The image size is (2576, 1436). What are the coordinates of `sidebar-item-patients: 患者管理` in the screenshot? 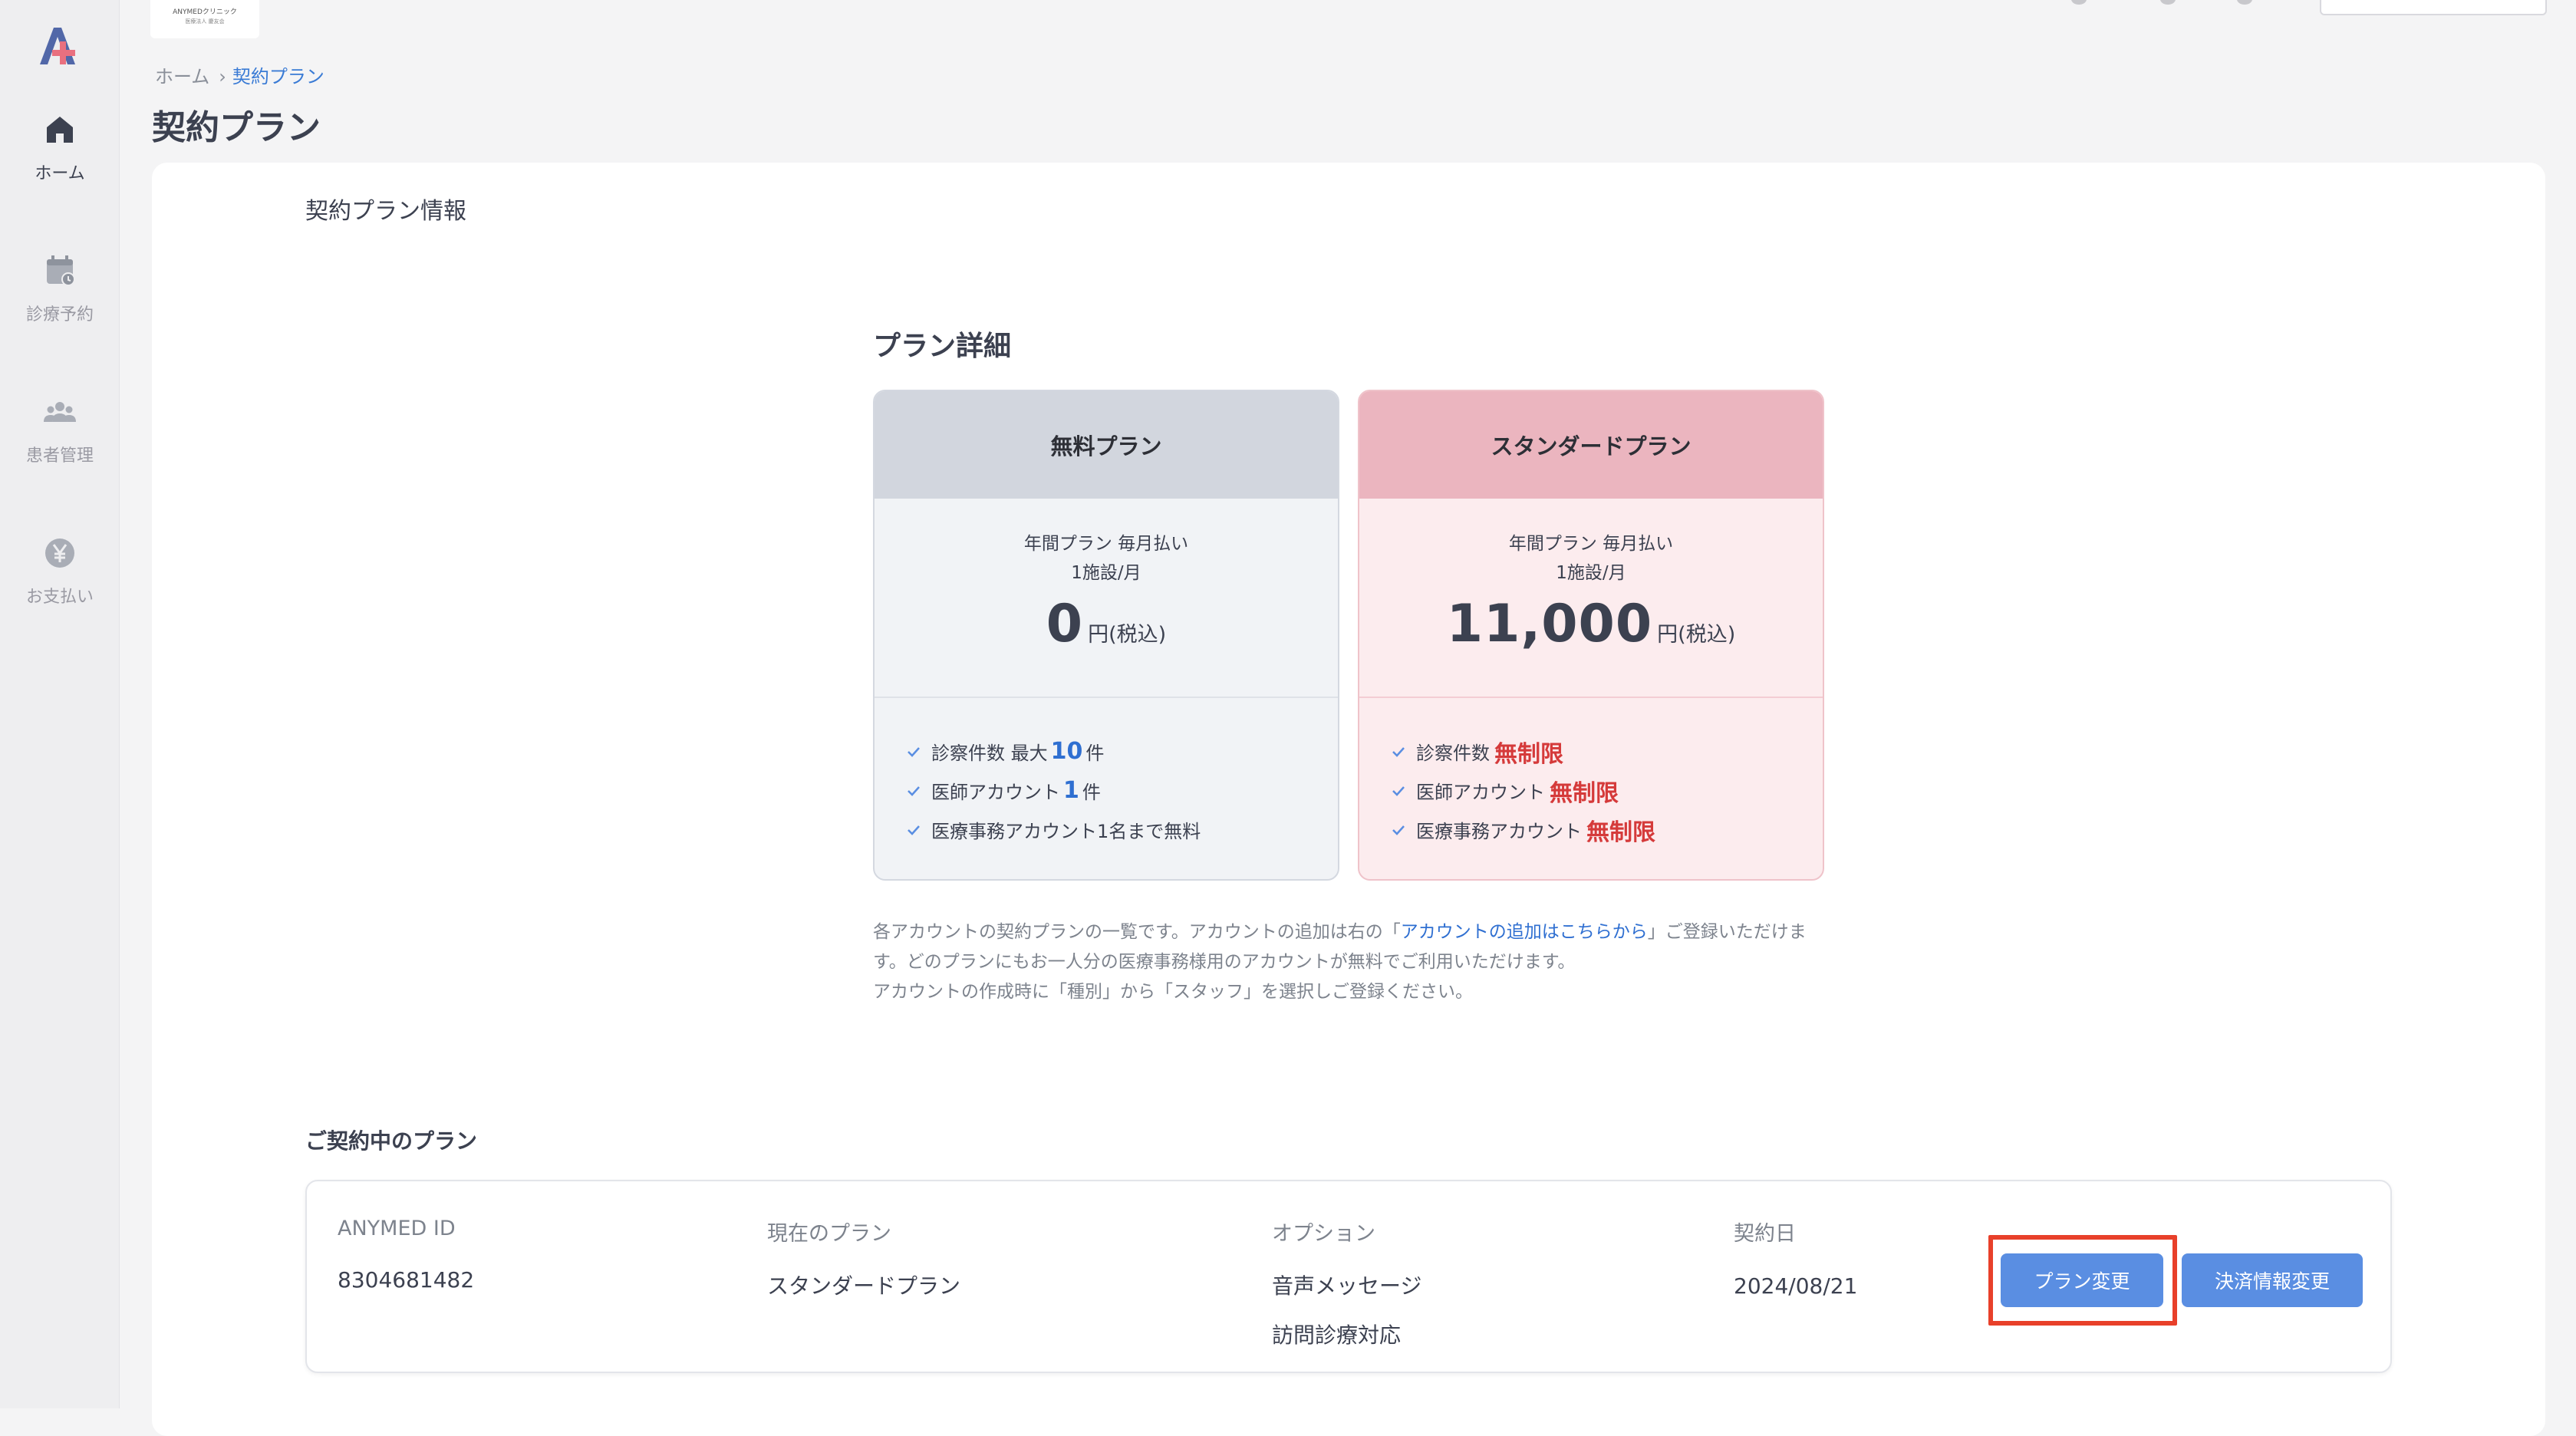 It's located at (60, 430).